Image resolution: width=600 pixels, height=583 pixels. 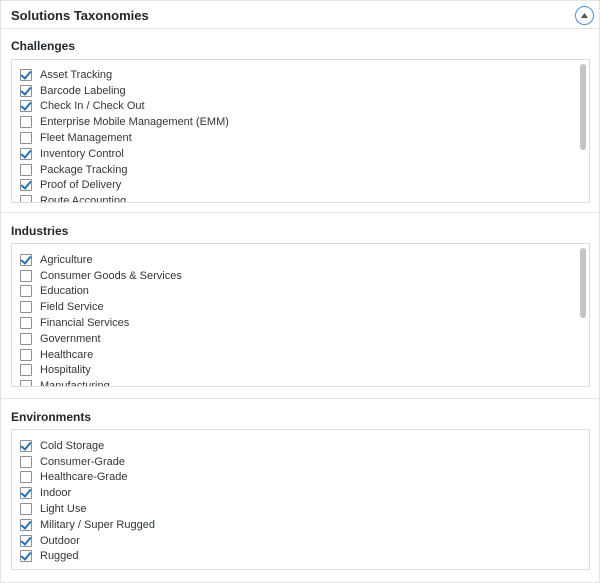 I want to click on checklist-item: Barcode Labeling, so click(x=300, y=91).